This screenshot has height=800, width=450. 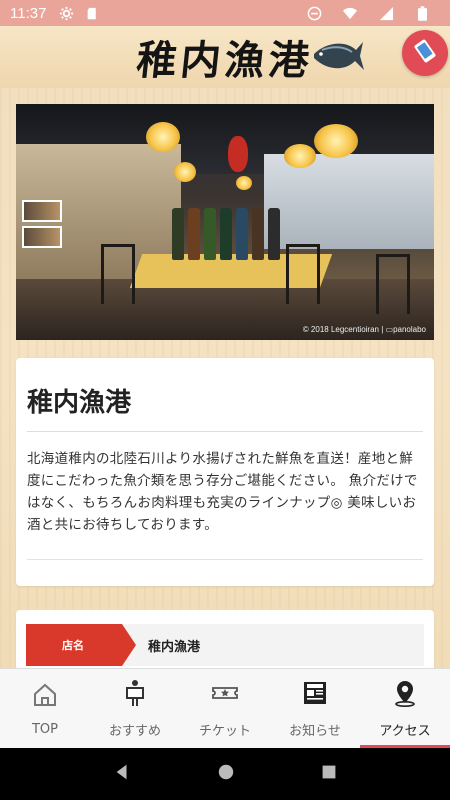 What do you see at coordinates (405, 731) in the screenshot?
I see `nav-label-access: アクセス` at bounding box center [405, 731].